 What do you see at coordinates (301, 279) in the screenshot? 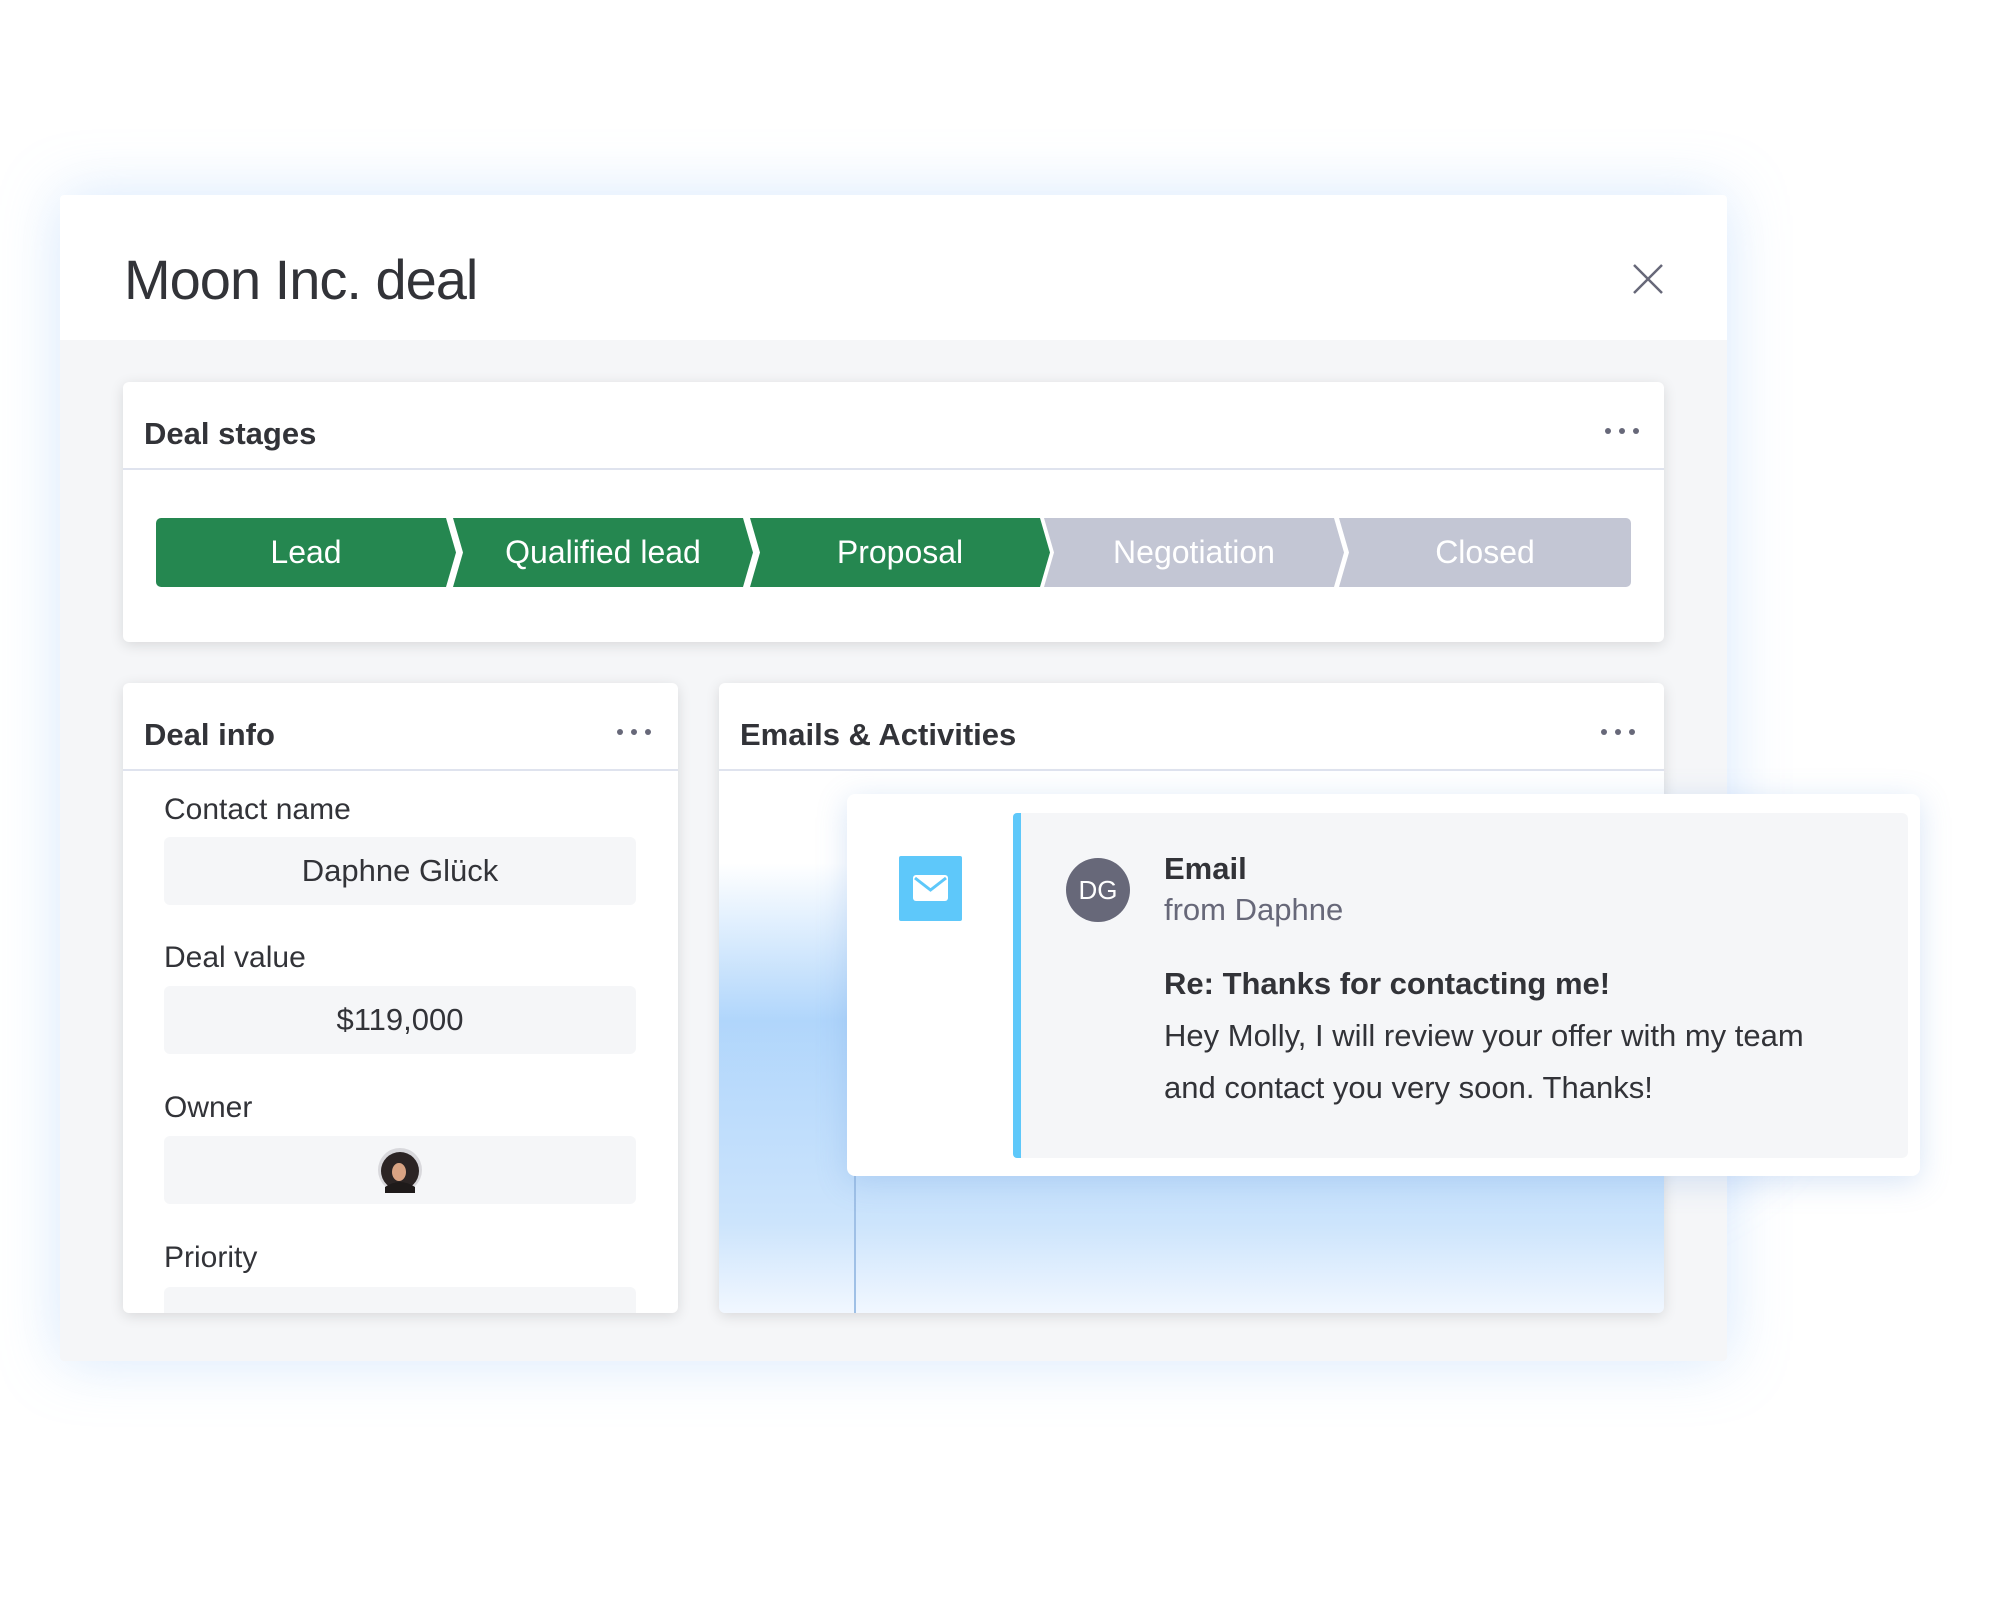
I see `page-title: Moon Inc. deal` at bounding box center [301, 279].